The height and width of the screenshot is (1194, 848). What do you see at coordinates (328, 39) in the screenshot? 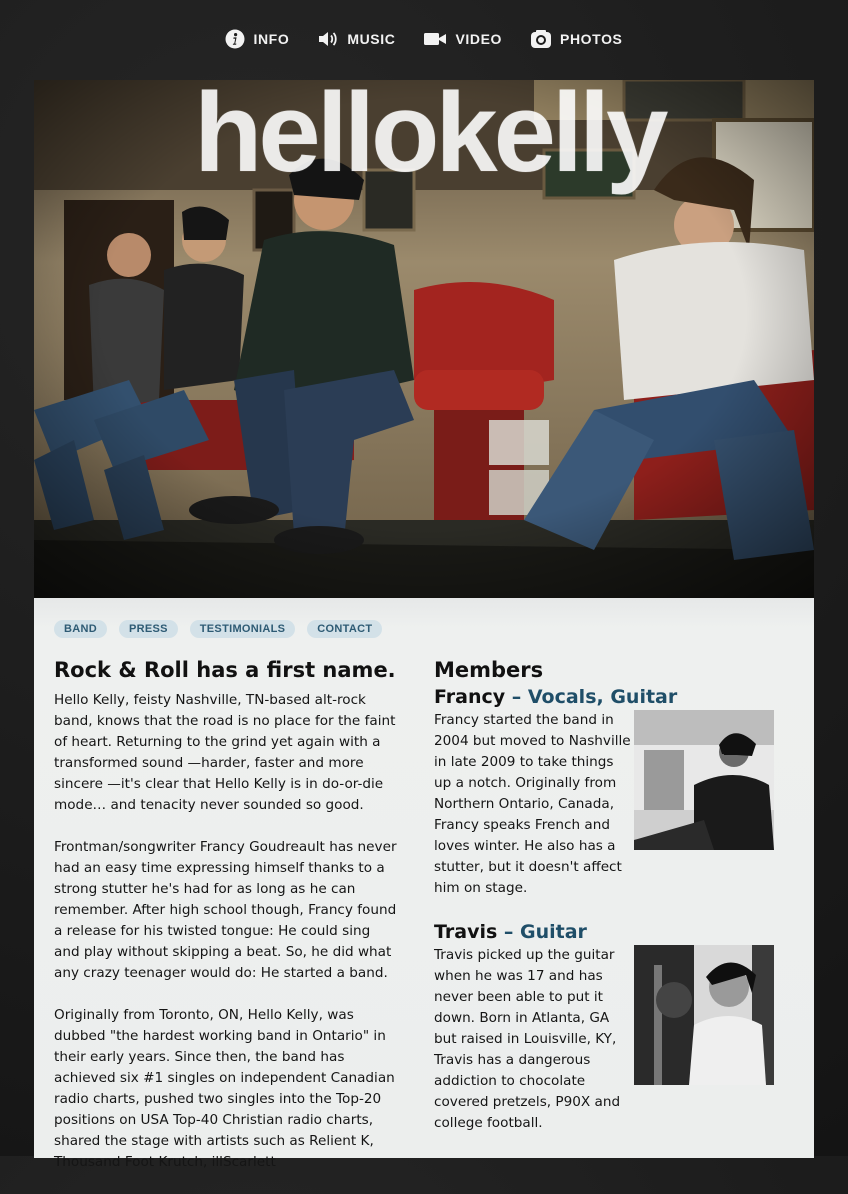
I see `speaker-icon` at bounding box center [328, 39].